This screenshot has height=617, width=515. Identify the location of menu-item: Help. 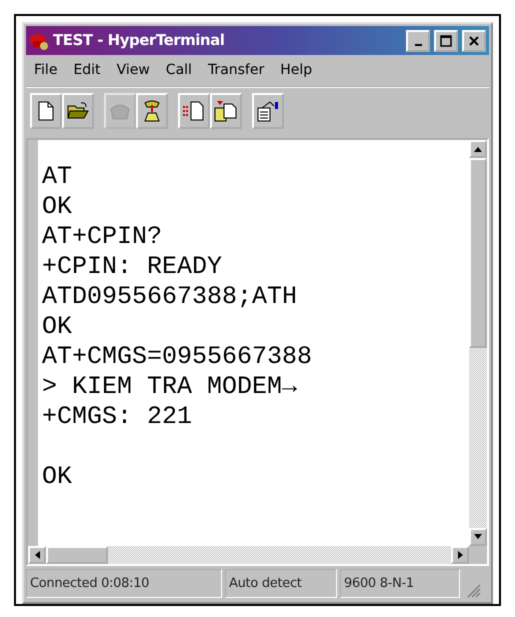
(296, 70).